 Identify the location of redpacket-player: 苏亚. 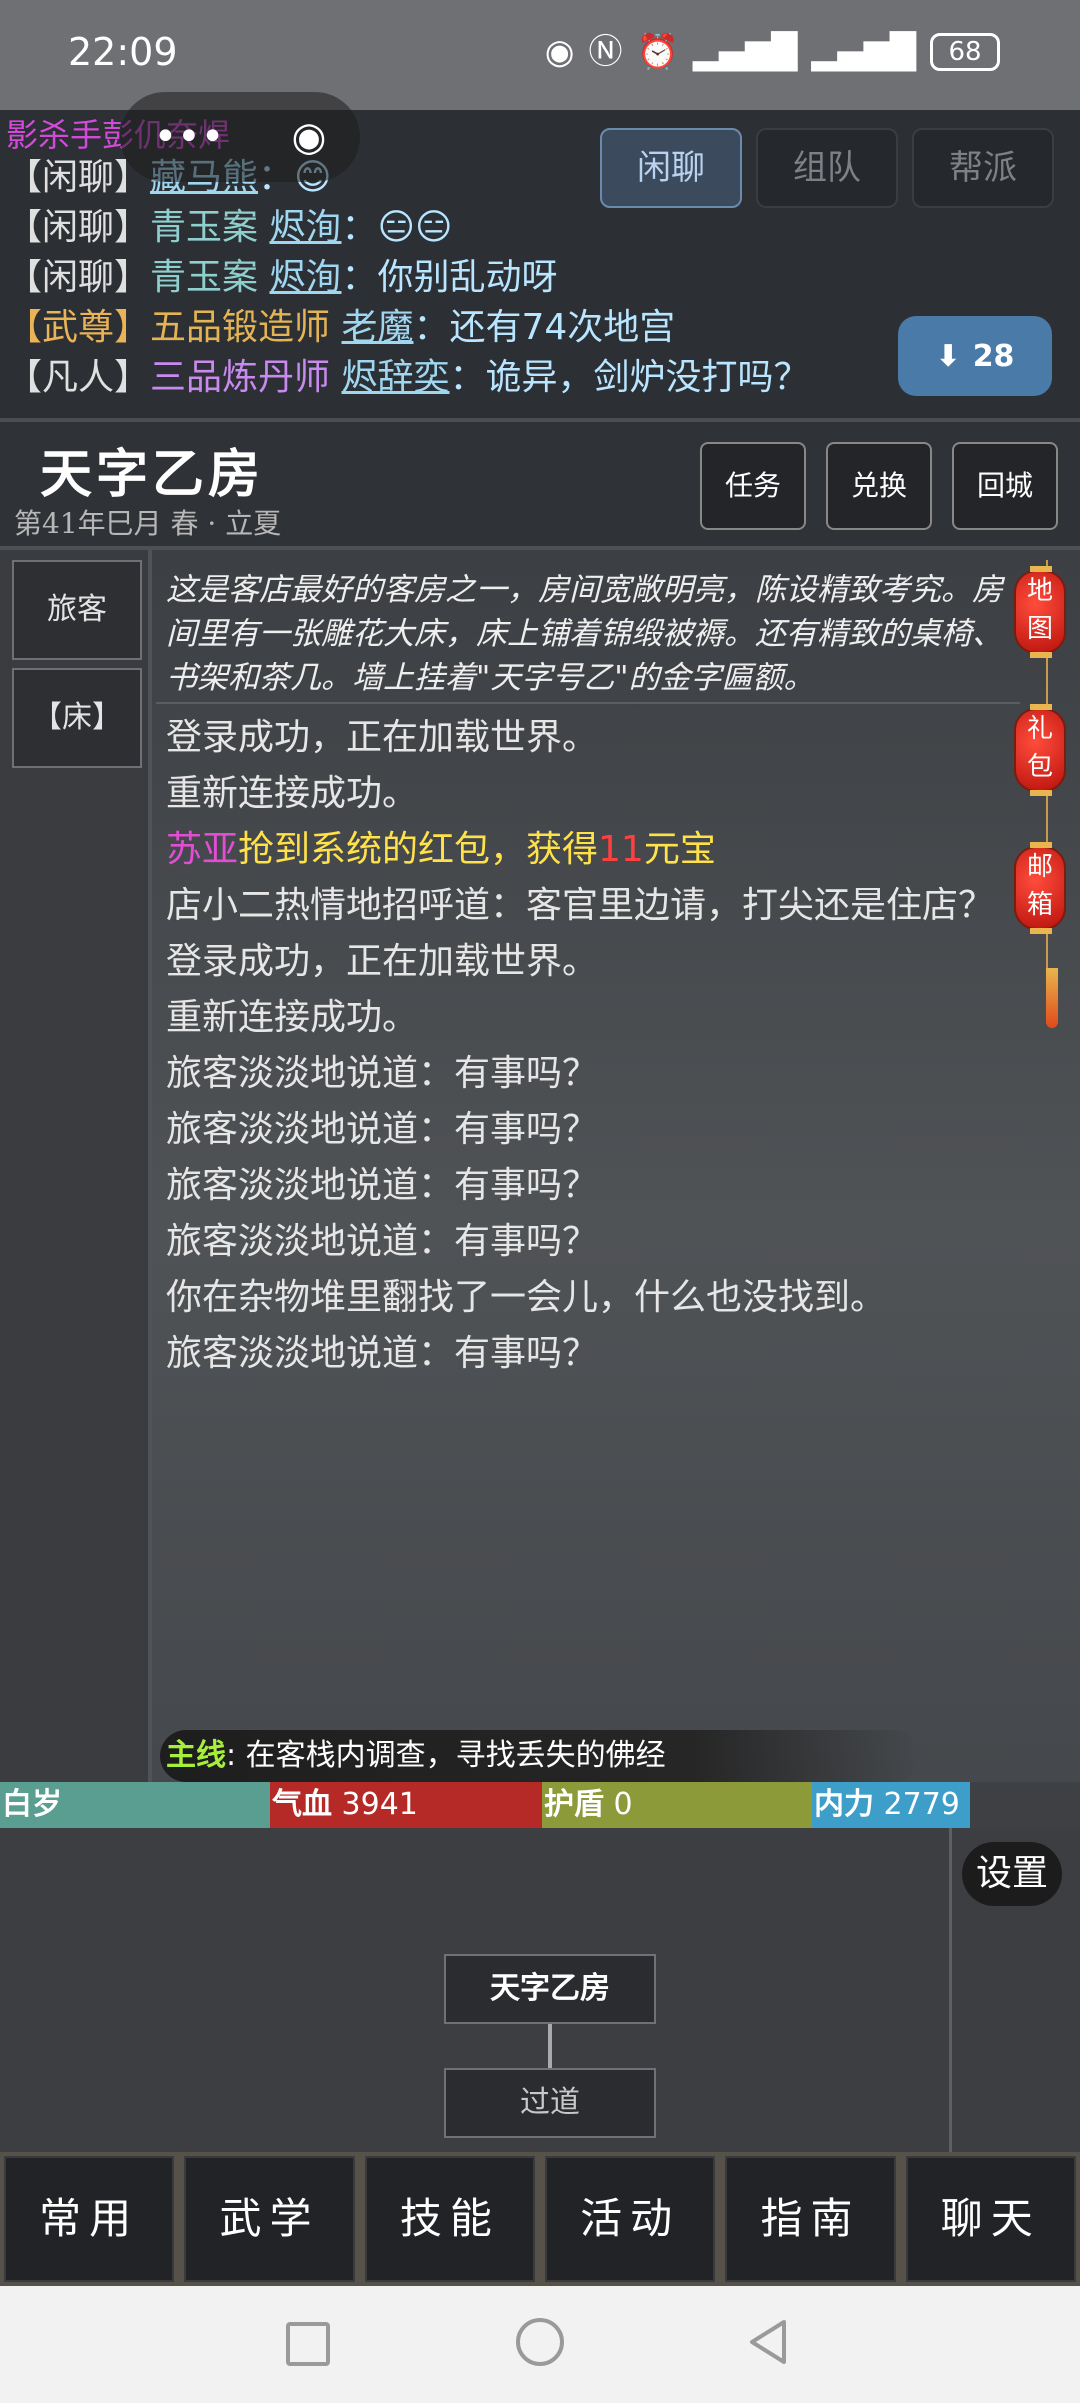
(202, 849).